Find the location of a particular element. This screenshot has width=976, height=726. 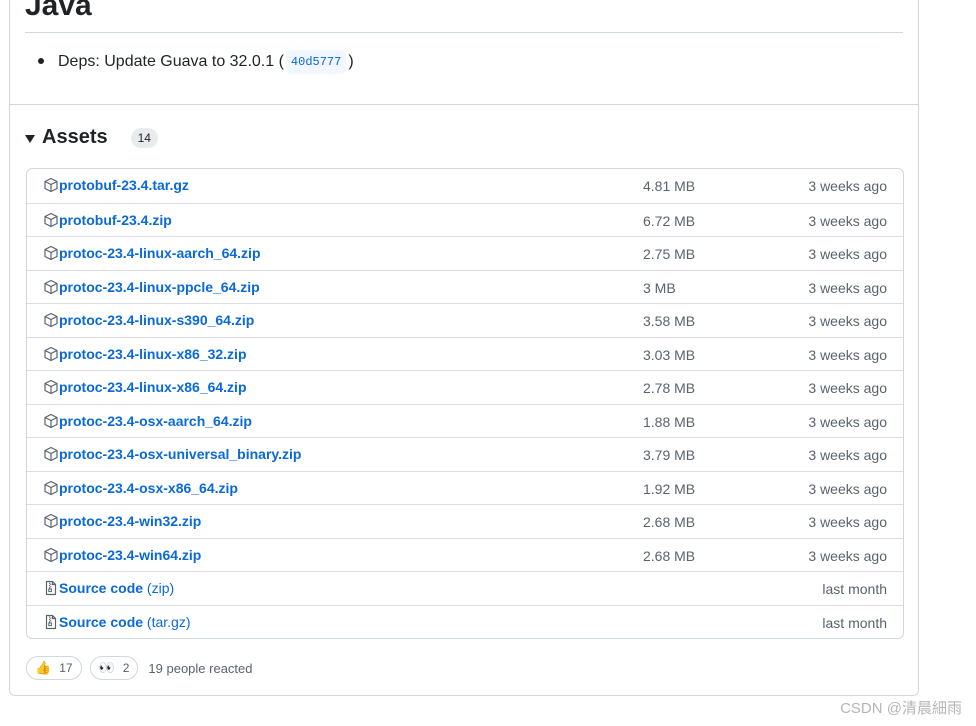

asset-name: protoc-23.4-win64.zip is located at coordinates (130, 554).